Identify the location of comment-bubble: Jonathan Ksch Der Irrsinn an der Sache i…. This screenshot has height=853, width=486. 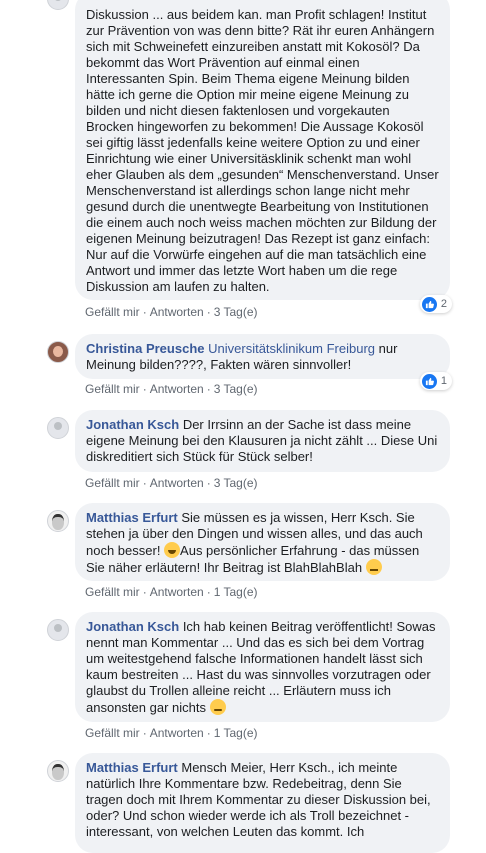
(262, 441).